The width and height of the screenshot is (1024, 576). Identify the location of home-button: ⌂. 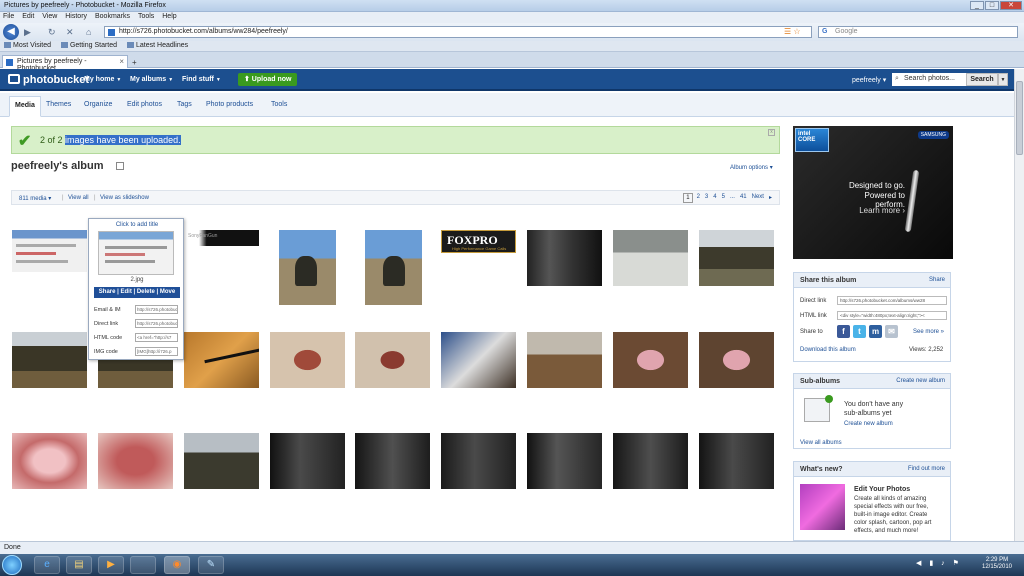
(88, 32).